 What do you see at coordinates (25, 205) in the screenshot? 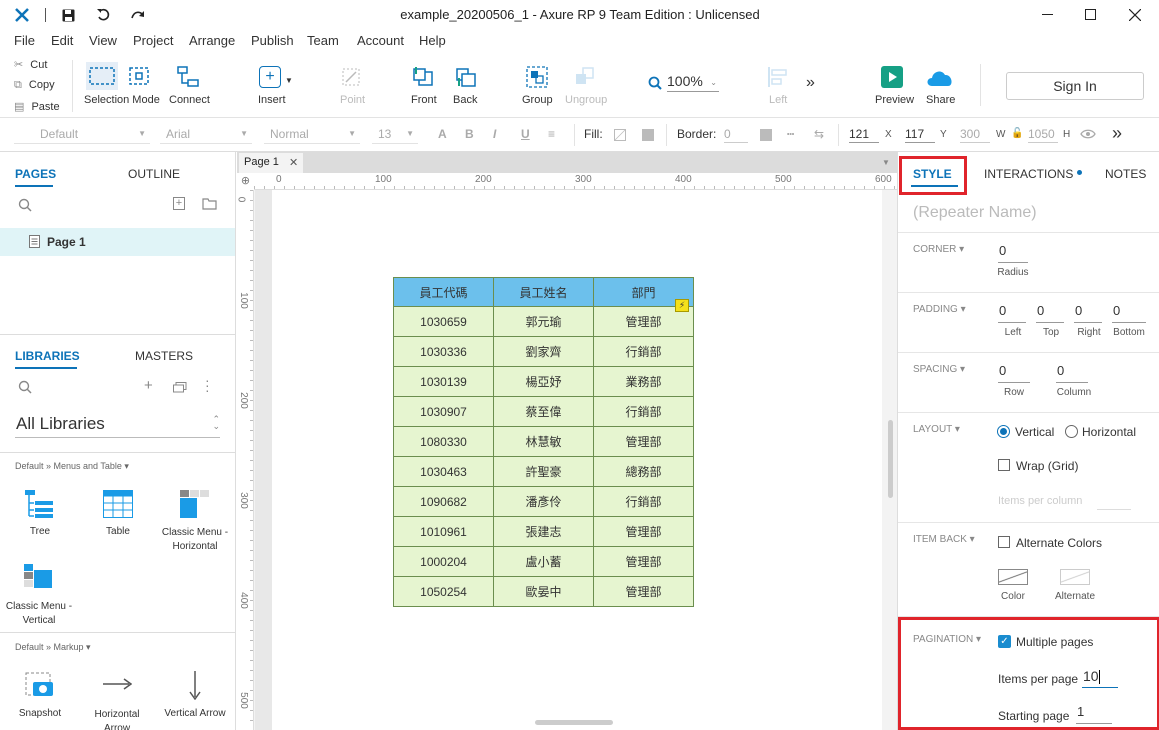
I see `search-pages-icon` at bounding box center [25, 205].